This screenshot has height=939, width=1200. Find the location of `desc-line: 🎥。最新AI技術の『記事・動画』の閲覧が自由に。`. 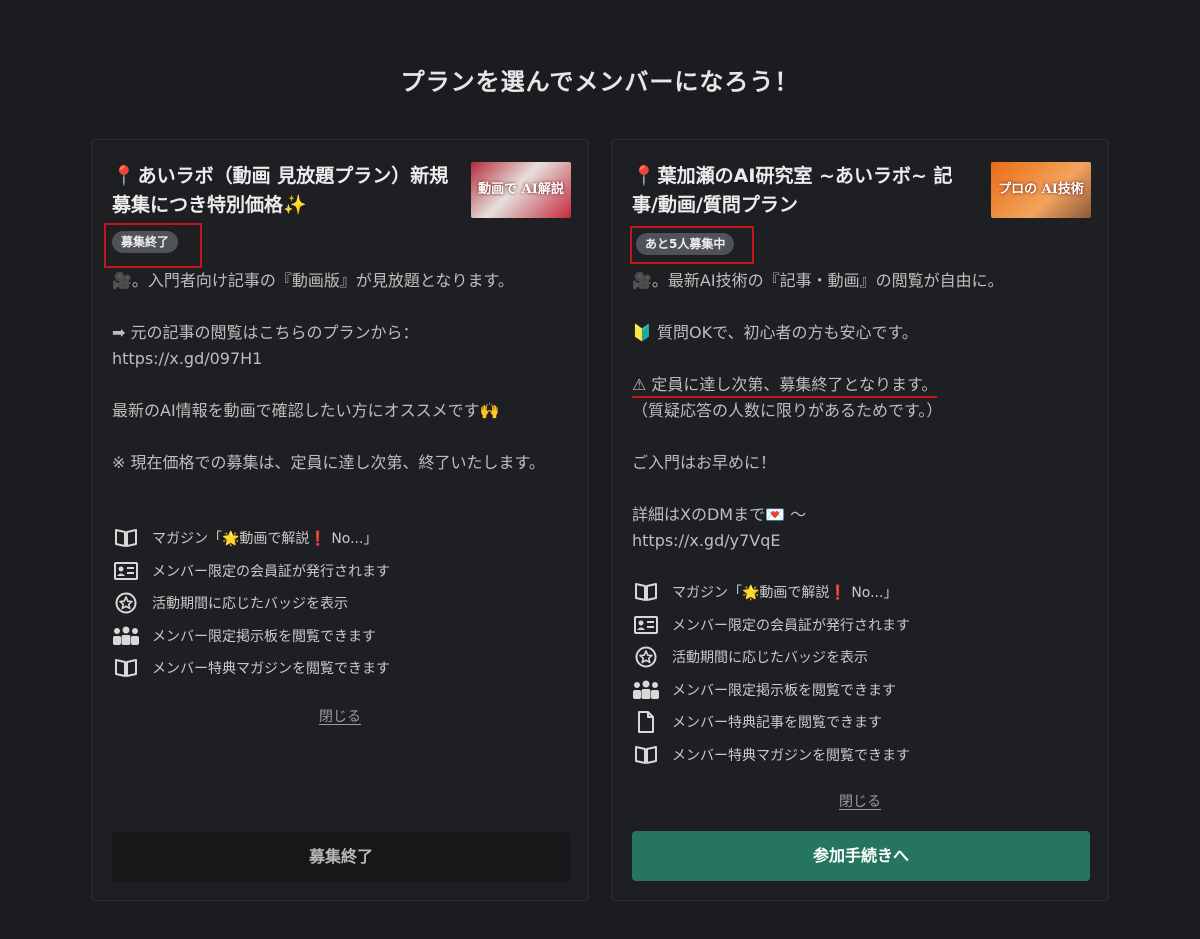

desc-line: 🎥。最新AI技術の『記事・動画』の閲覧が自由に。 is located at coordinates (818, 280).